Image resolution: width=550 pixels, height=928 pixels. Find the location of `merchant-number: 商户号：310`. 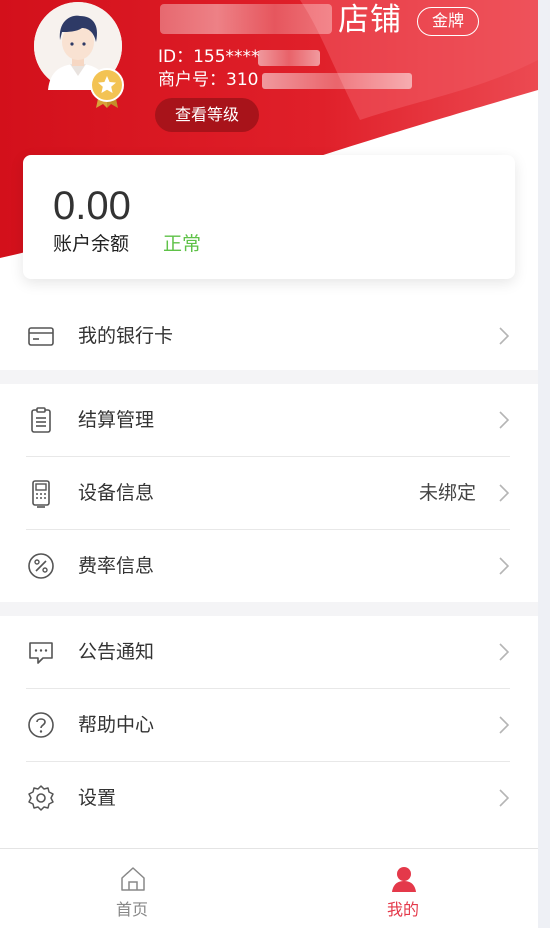

merchant-number: 商户号：310 is located at coordinates (208, 80).